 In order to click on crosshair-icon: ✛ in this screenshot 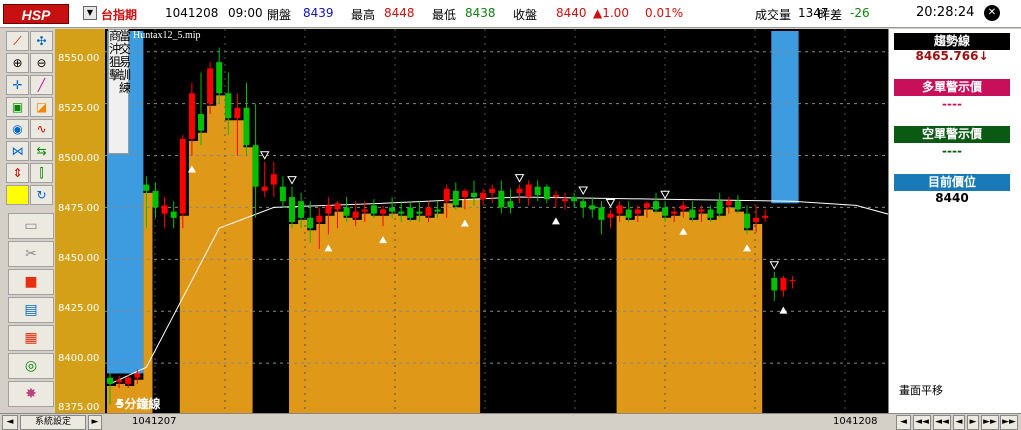, I will do `click(17, 85)`.